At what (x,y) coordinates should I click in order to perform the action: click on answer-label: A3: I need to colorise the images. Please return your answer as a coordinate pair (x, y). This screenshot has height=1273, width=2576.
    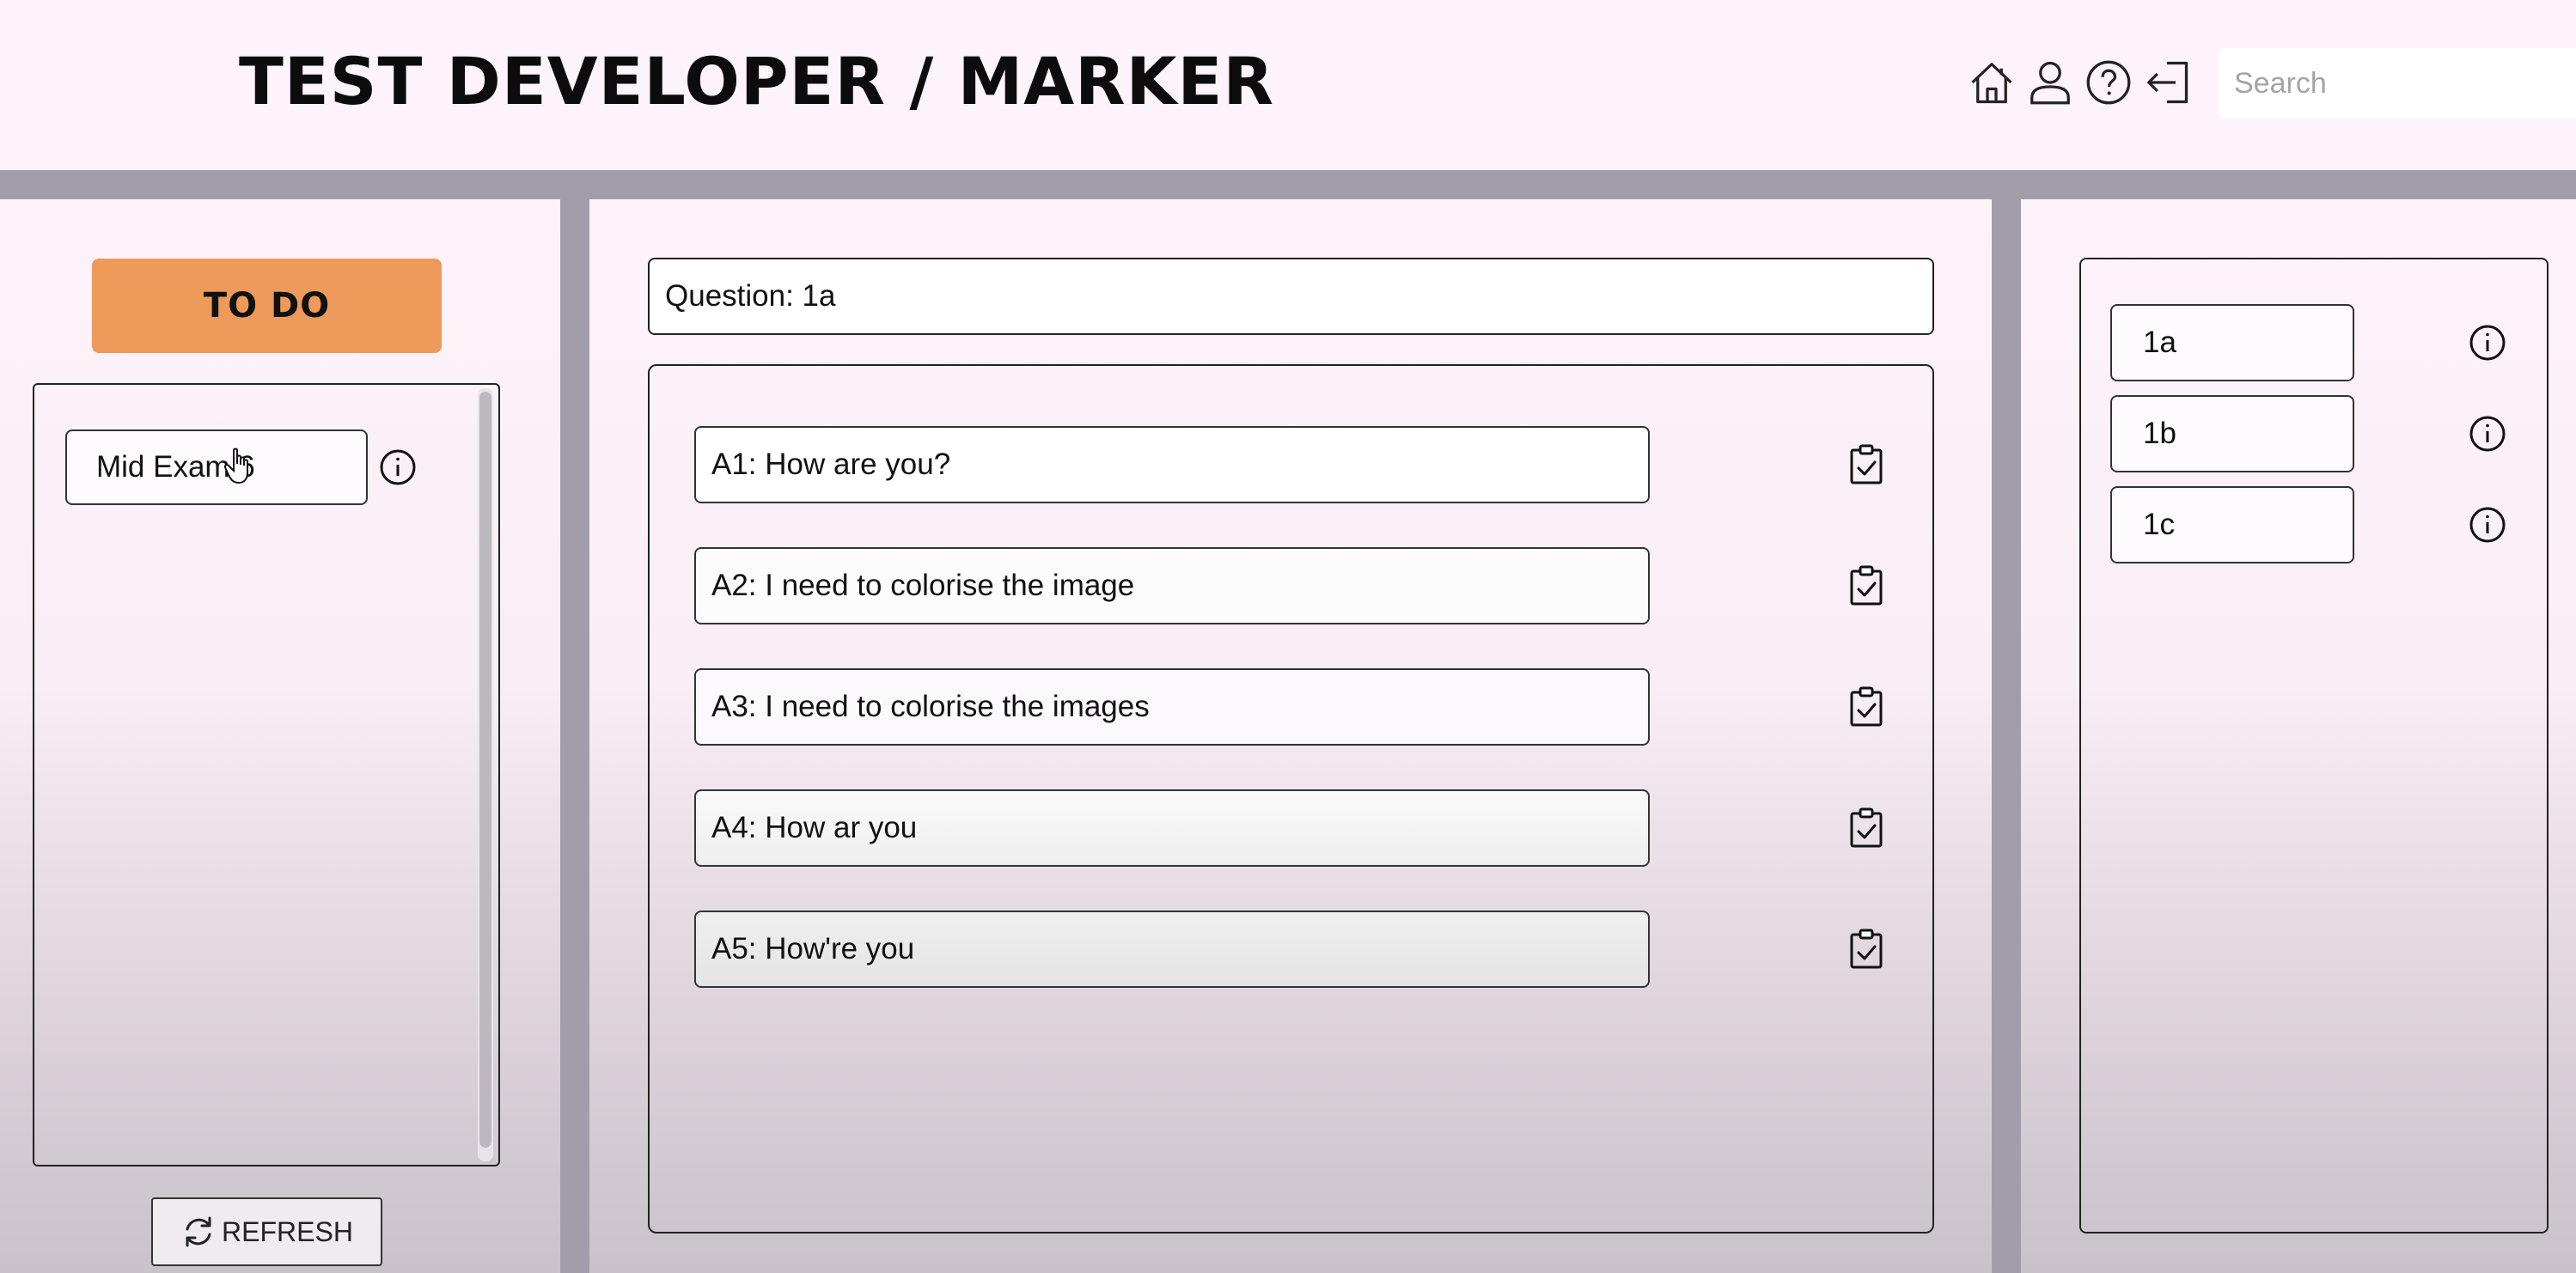
    Looking at the image, I should click on (931, 706).